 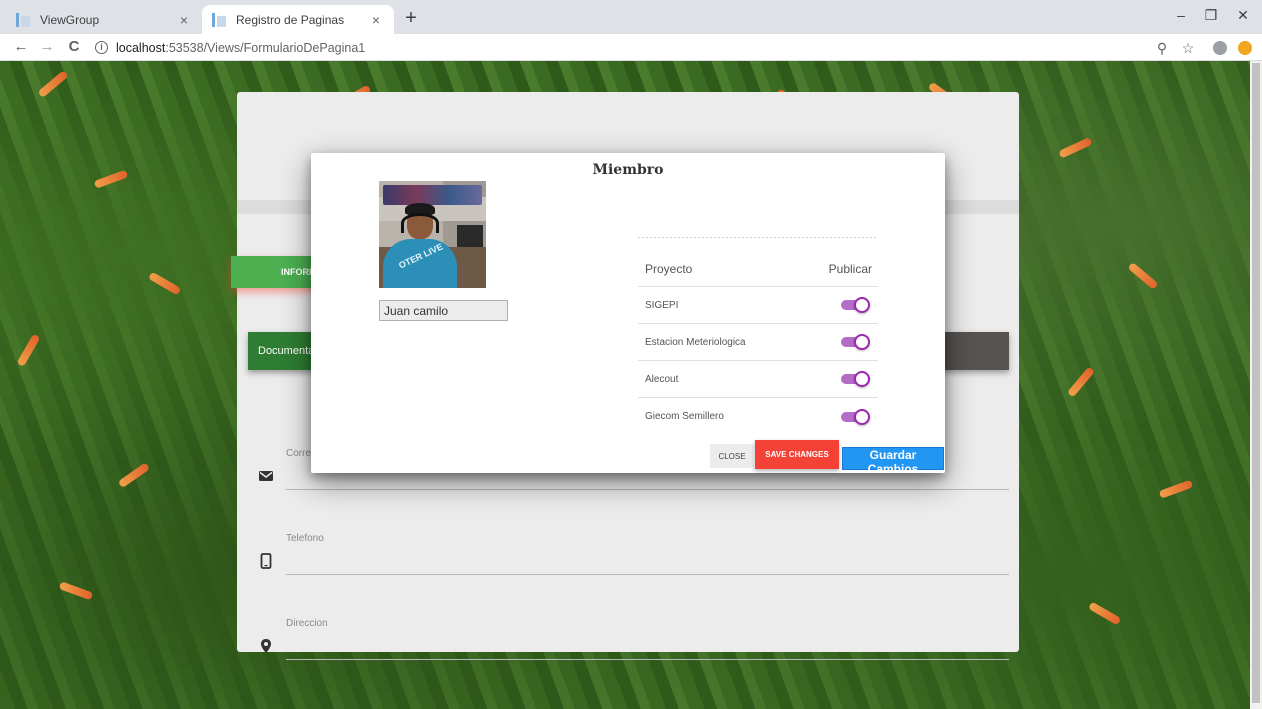 What do you see at coordinates (758, 416) in the screenshot?
I see `table-row: Giecom Semillero` at bounding box center [758, 416].